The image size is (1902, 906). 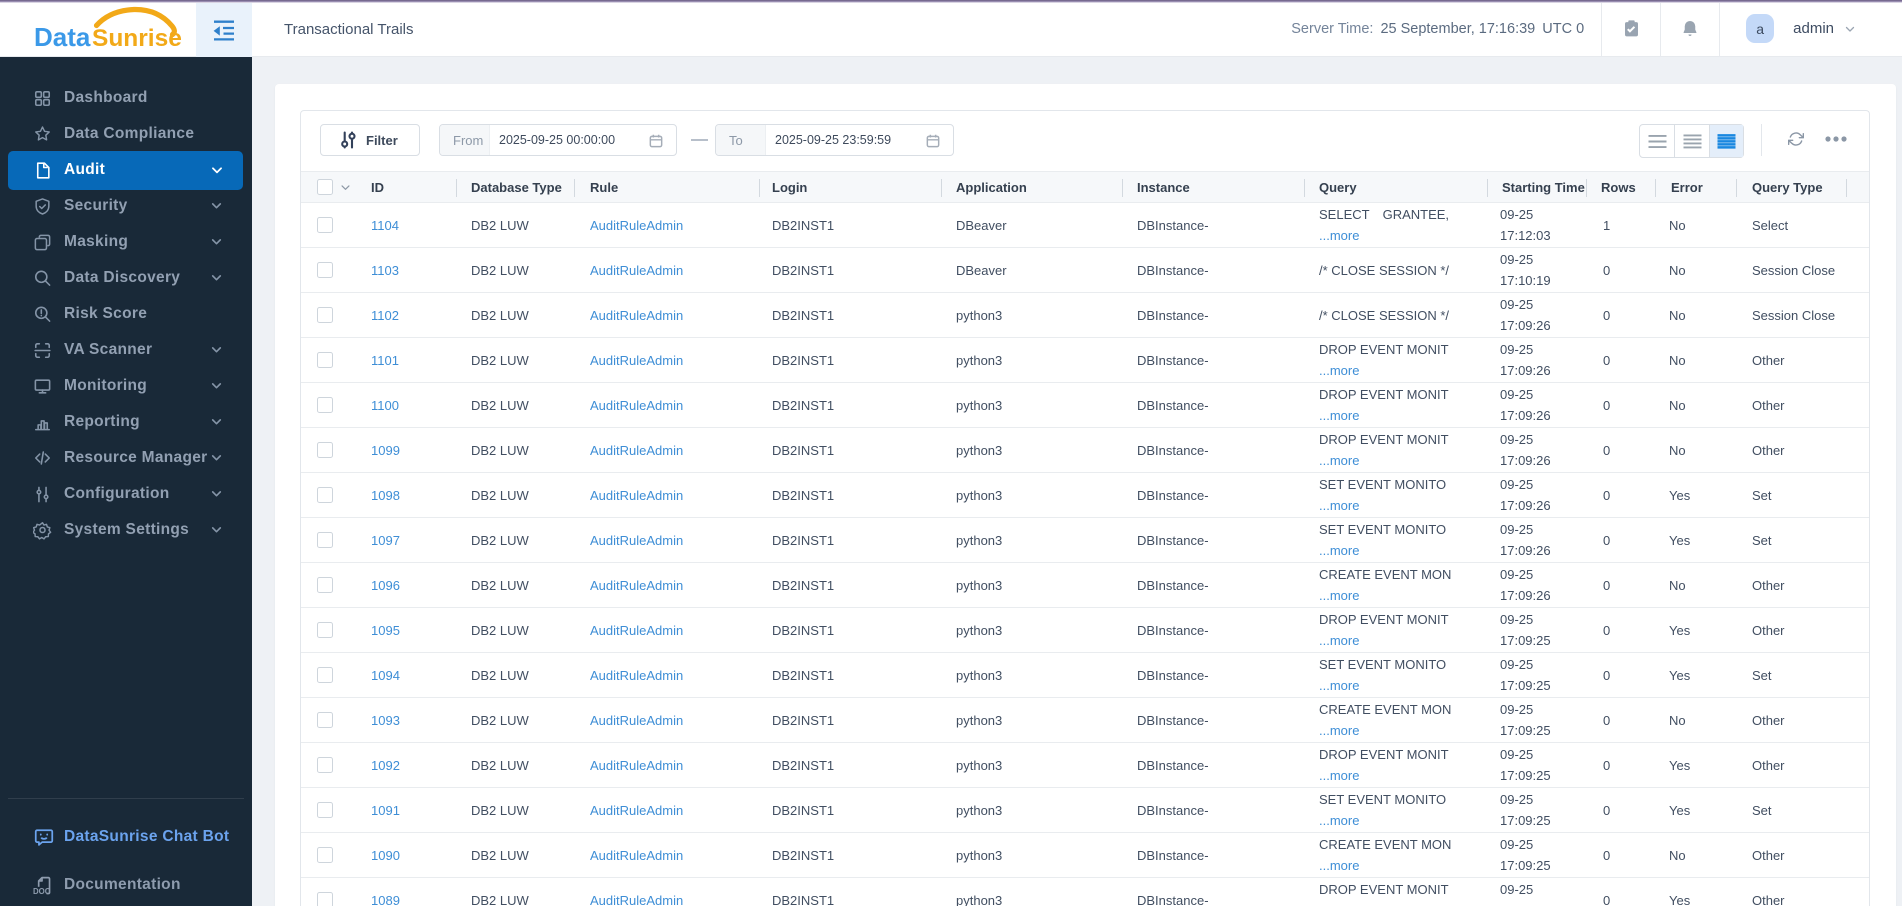 What do you see at coordinates (42, 891) in the screenshot?
I see `svg-text: DOC` at bounding box center [42, 891].